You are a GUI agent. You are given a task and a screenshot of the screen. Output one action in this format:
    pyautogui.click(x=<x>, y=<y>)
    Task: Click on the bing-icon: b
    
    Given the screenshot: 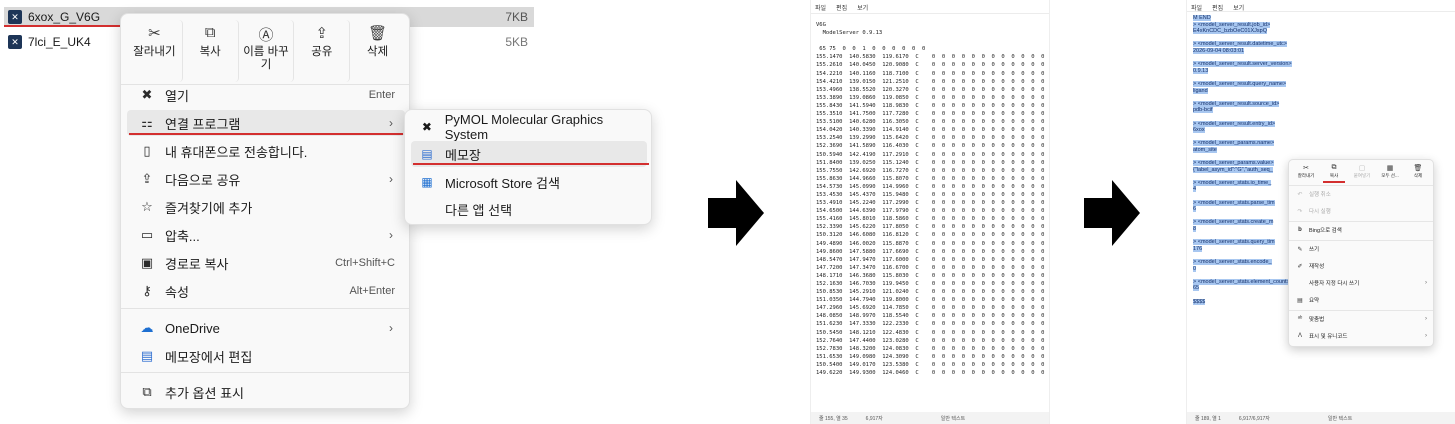 What is the action you would take?
    pyautogui.click(x=1300, y=230)
    